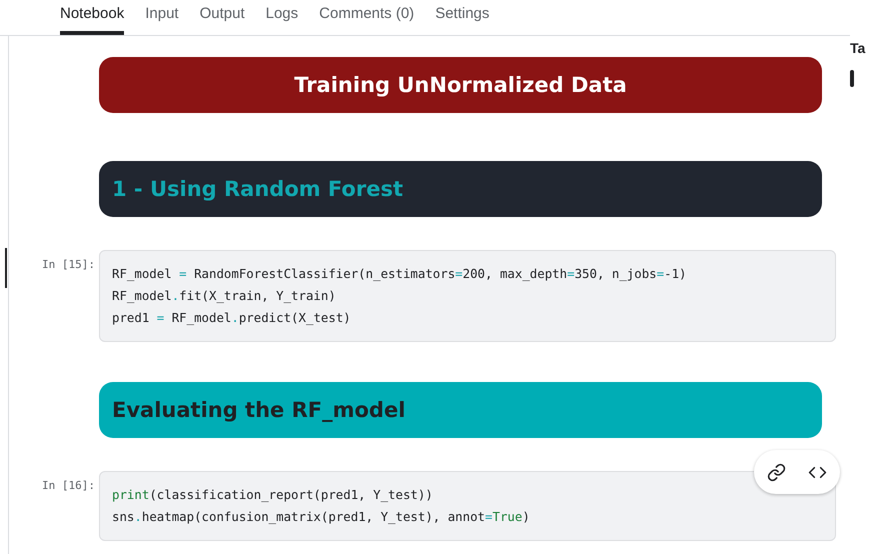 This screenshot has height=554, width=870. I want to click on cell-prompt: In [16]:, so click(68, 485).